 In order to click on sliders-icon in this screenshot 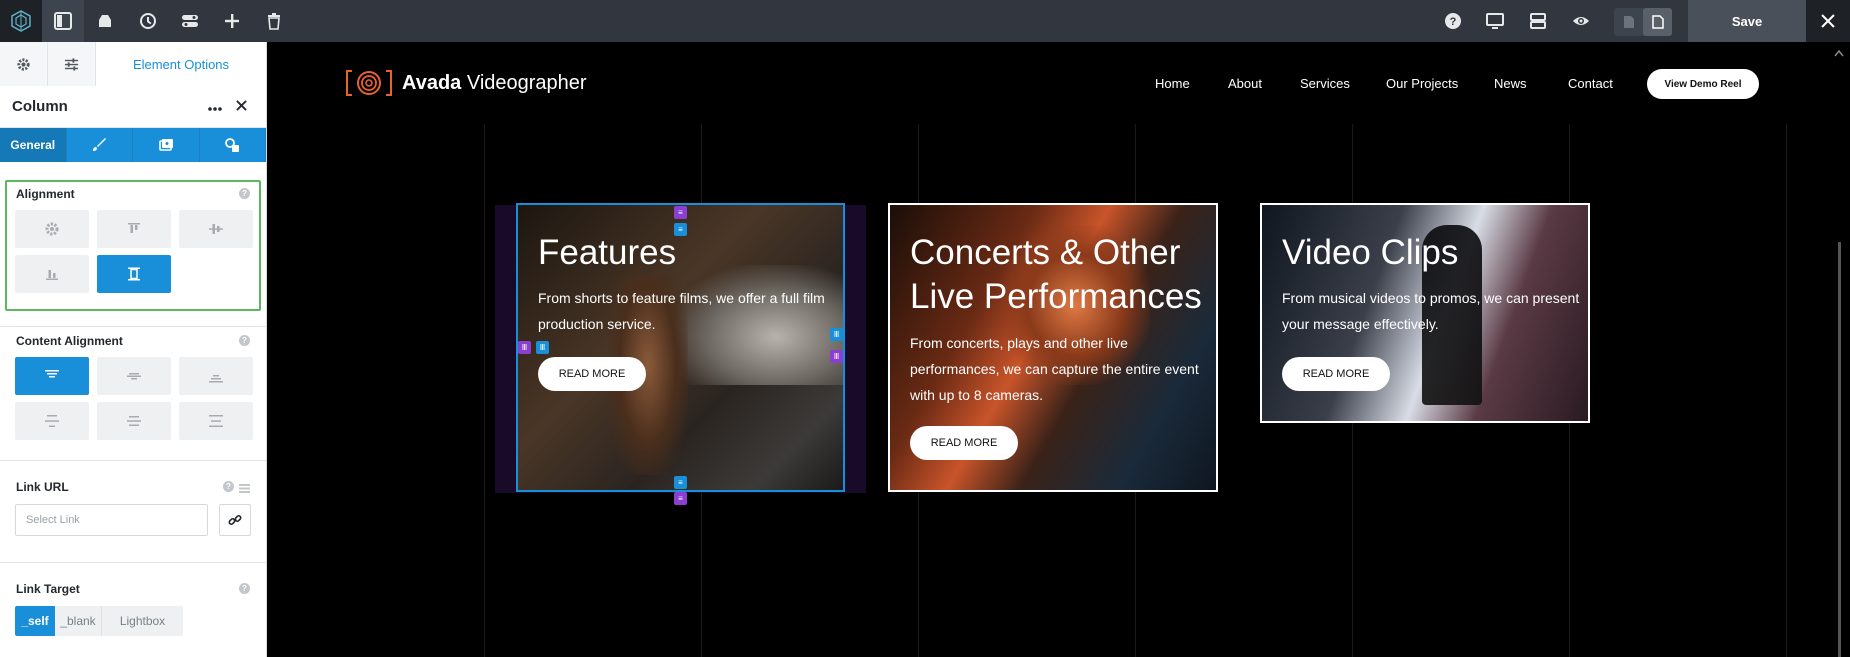, I will do `click(72, 64)`.